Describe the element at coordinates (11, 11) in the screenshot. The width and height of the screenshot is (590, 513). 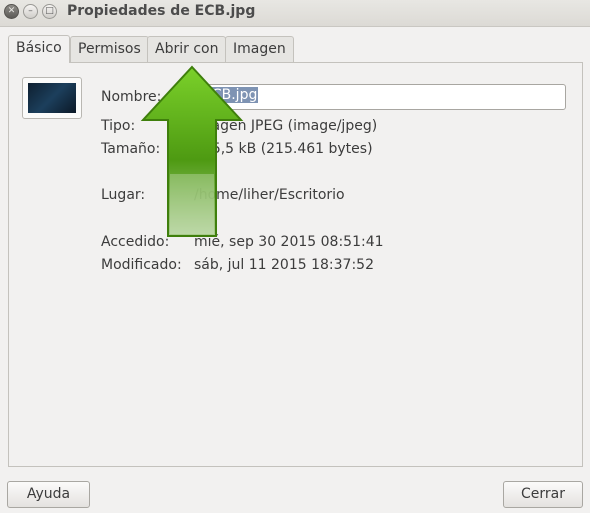
I see `close-icon: ✕` at that location.